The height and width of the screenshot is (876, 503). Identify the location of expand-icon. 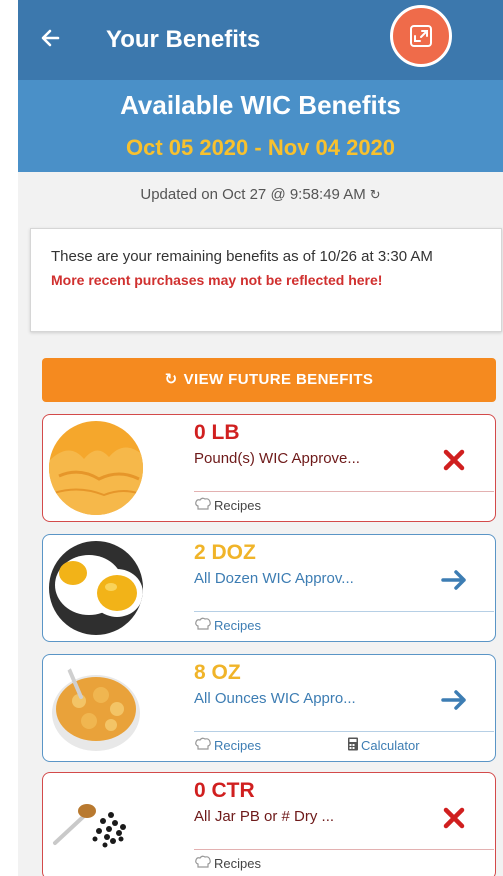
(421, 36).